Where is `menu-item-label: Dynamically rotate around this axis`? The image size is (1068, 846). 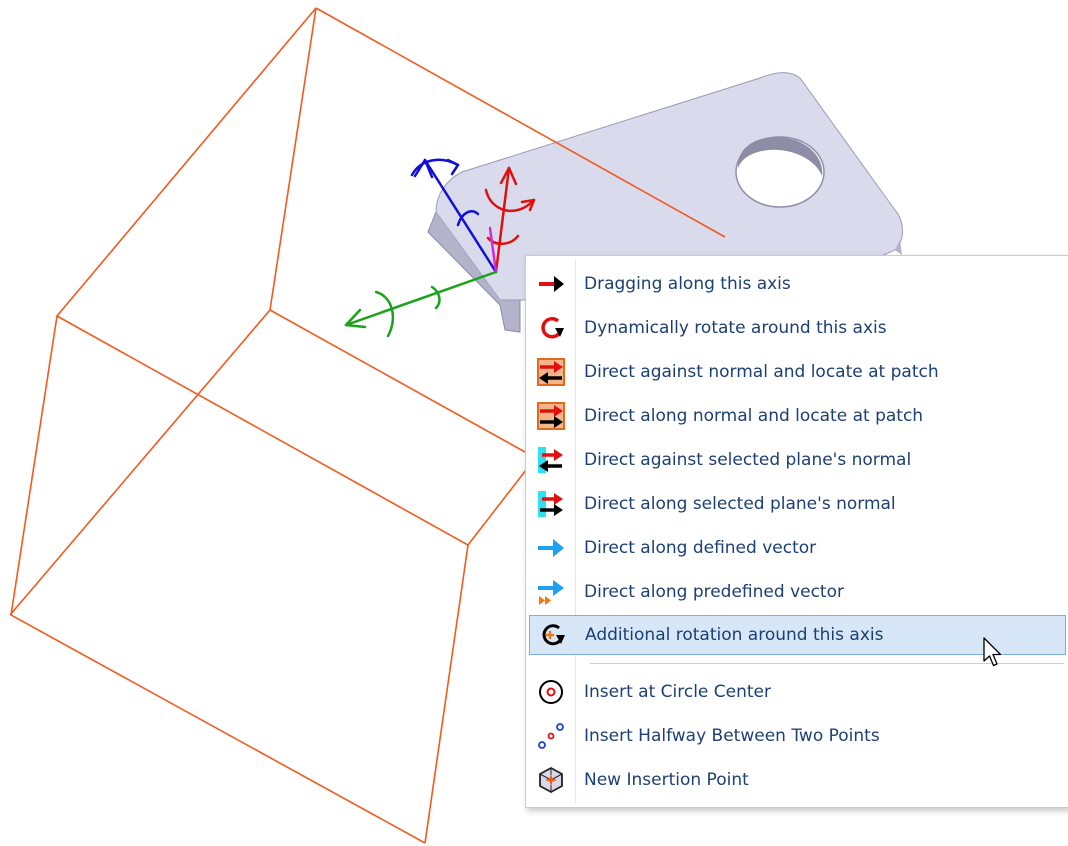
menu-item-label: Dynamically rotate around this axis is located at coordinates (735, 328).